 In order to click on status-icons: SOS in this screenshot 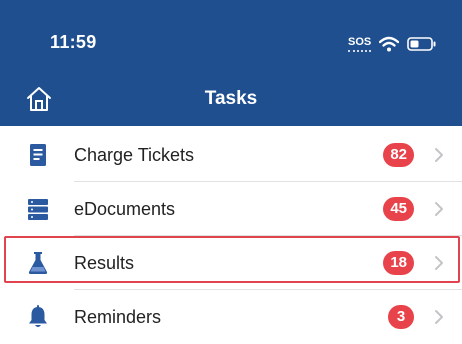, I will do `click(392, 44)`.